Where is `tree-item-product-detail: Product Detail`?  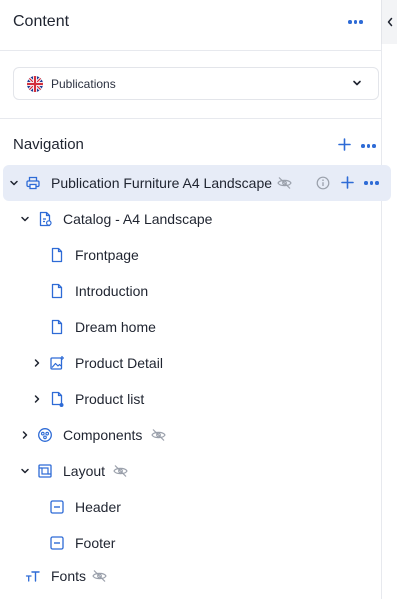
tree-item-product-detail: Product Detail is located at coordinates (197, 363).